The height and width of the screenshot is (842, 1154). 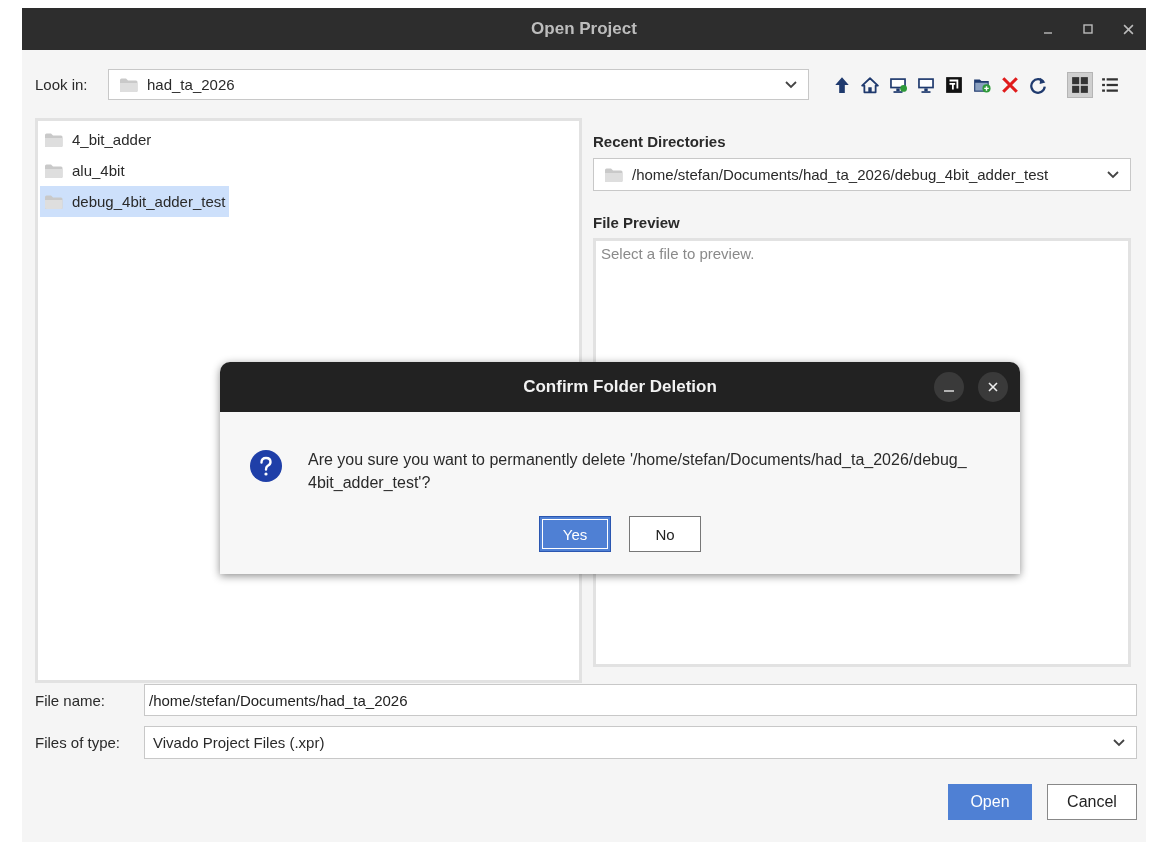 I want to click on recent-directories-label: Recent Directories, so click(x=660, y=141).